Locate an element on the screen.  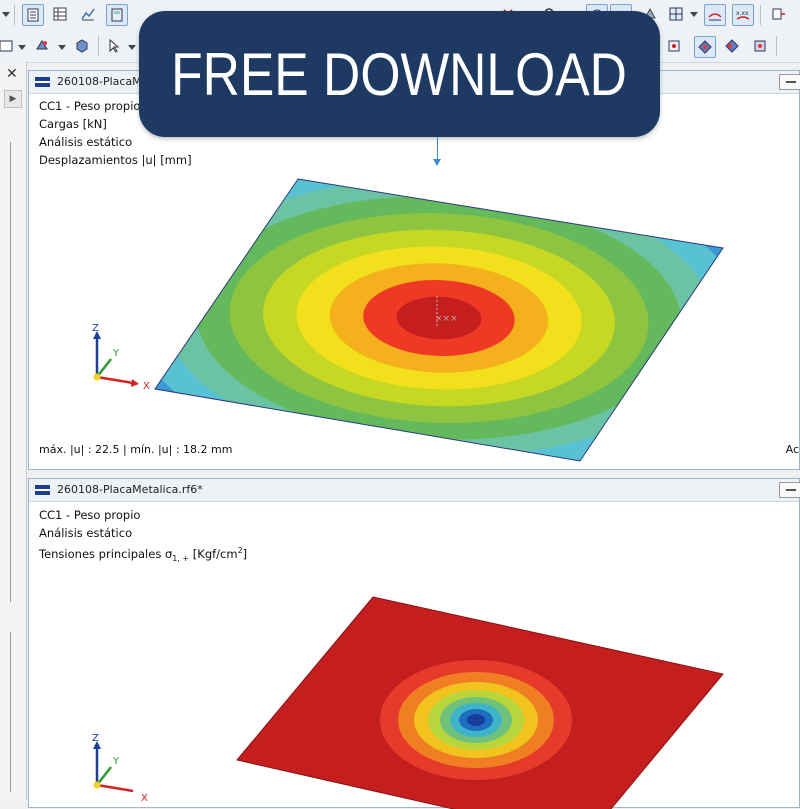
close-icon: ✕ is located at coordinates (12, 74).